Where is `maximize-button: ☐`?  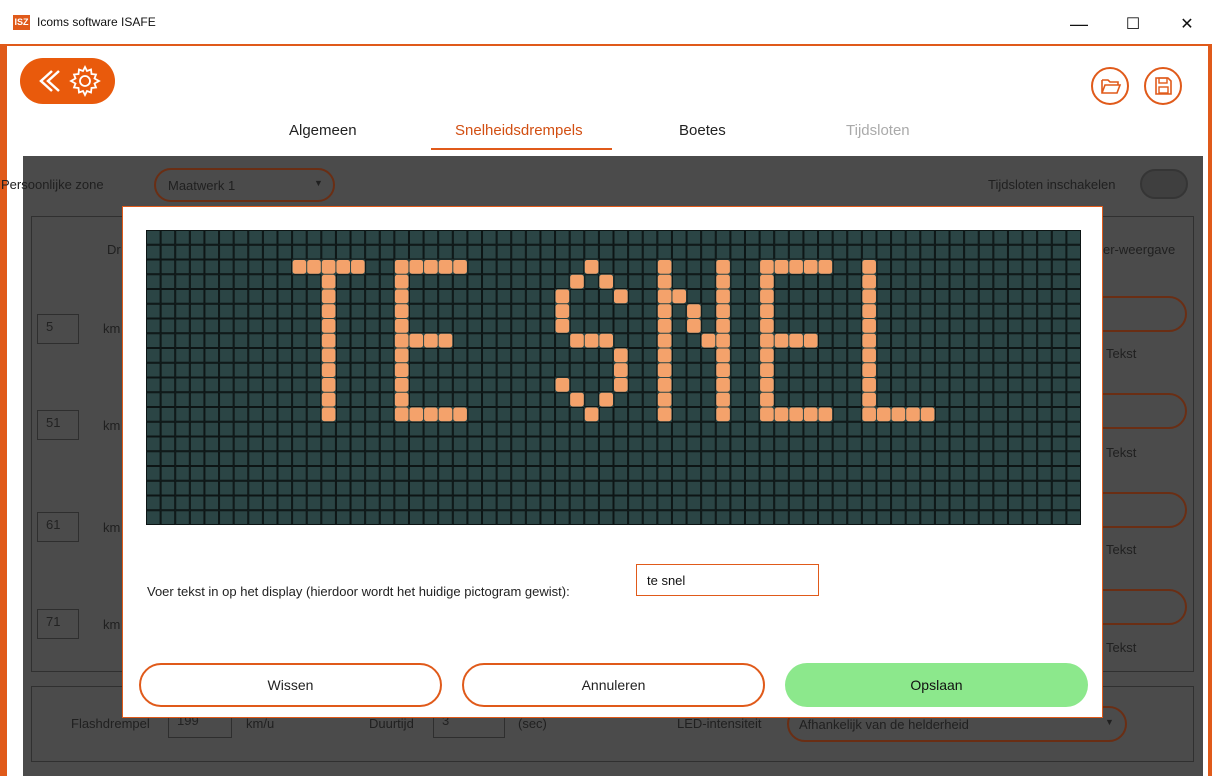
maximize-button: ☐ is located at coordinates (1133, 24).